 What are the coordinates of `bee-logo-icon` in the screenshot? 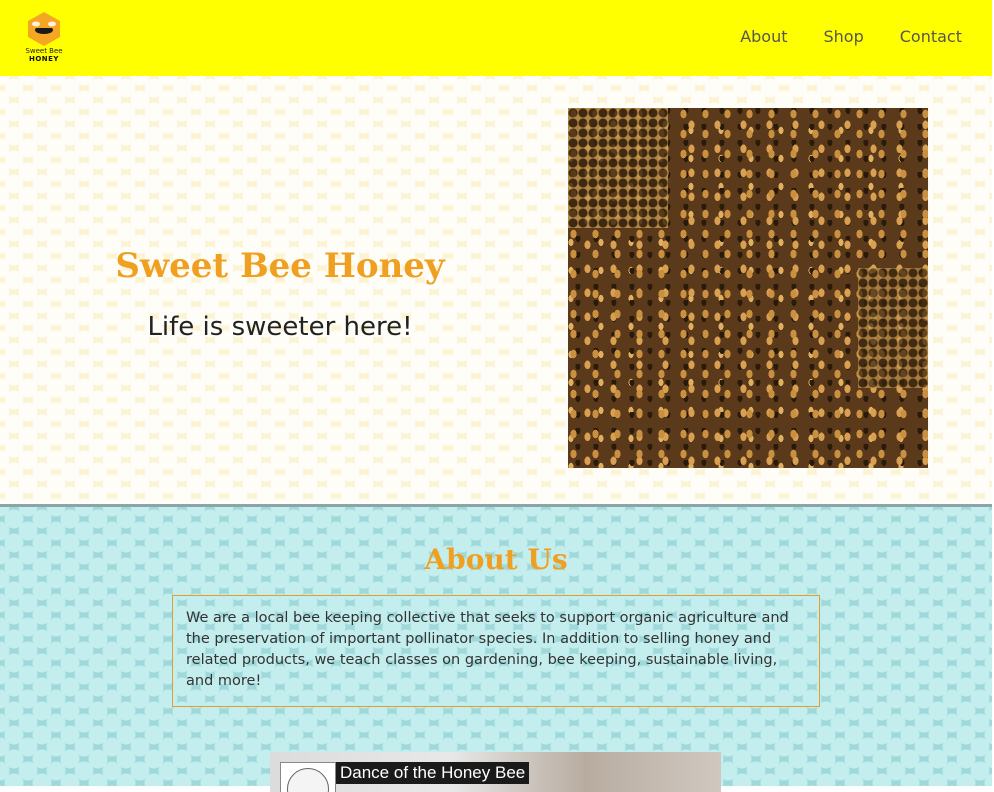 It's located at (44, 29).